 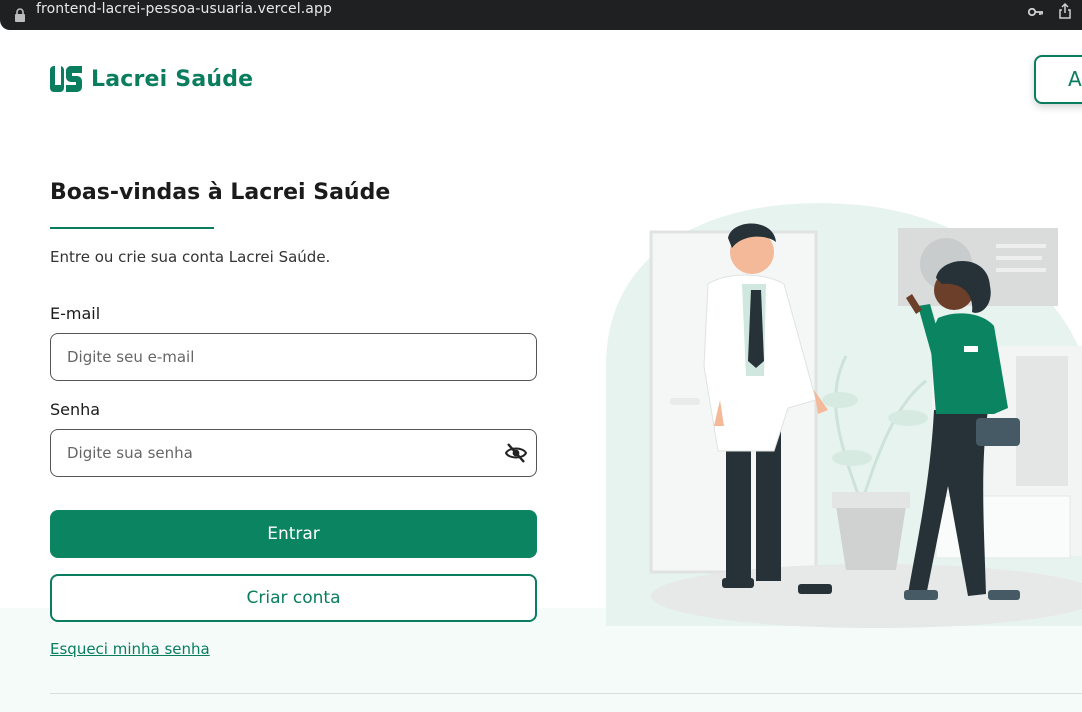 What do you see at coordinates (66, 79) in the screenshot?
I see `lacrei-logo-icon` at bounding box center [66, 79].